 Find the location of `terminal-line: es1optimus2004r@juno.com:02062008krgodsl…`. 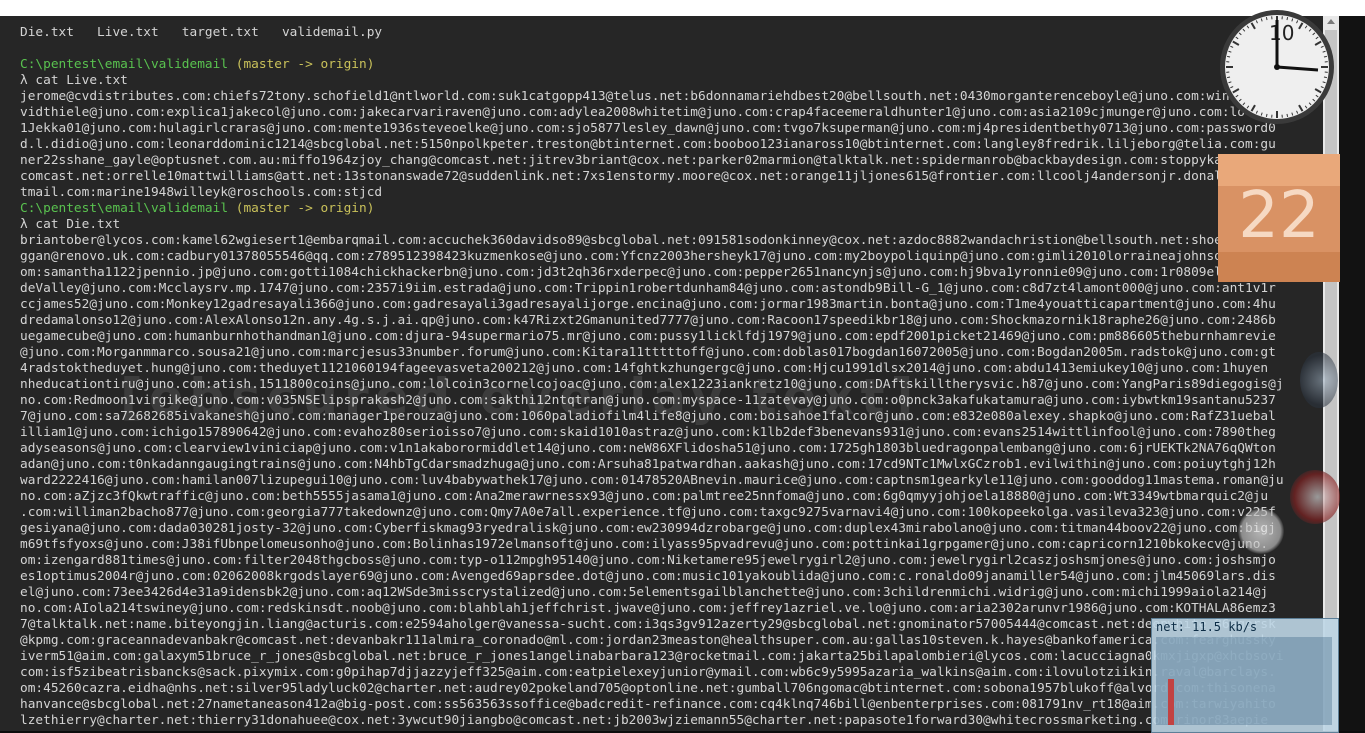

terminal-line: es1optimus2004r@juno.com:02062008krgodsl… is located at coordinates (671, 577).